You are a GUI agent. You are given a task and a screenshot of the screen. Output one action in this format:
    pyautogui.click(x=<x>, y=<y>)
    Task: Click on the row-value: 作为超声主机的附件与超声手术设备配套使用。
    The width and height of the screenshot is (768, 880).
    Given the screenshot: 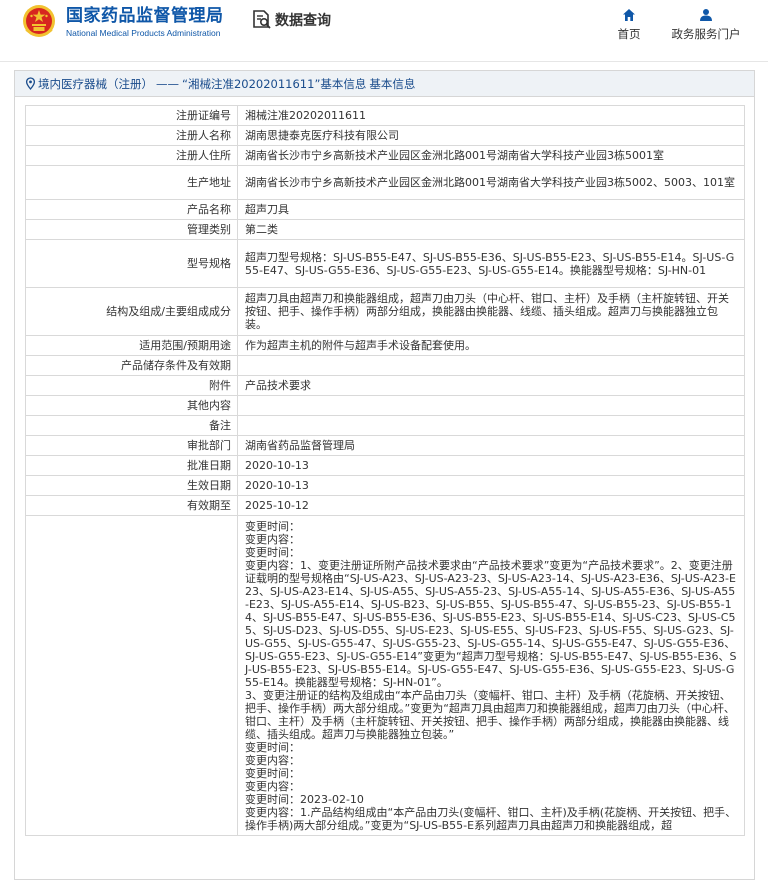 What is the action you would take?
    pyautogui.click(x=491, y=345)
    